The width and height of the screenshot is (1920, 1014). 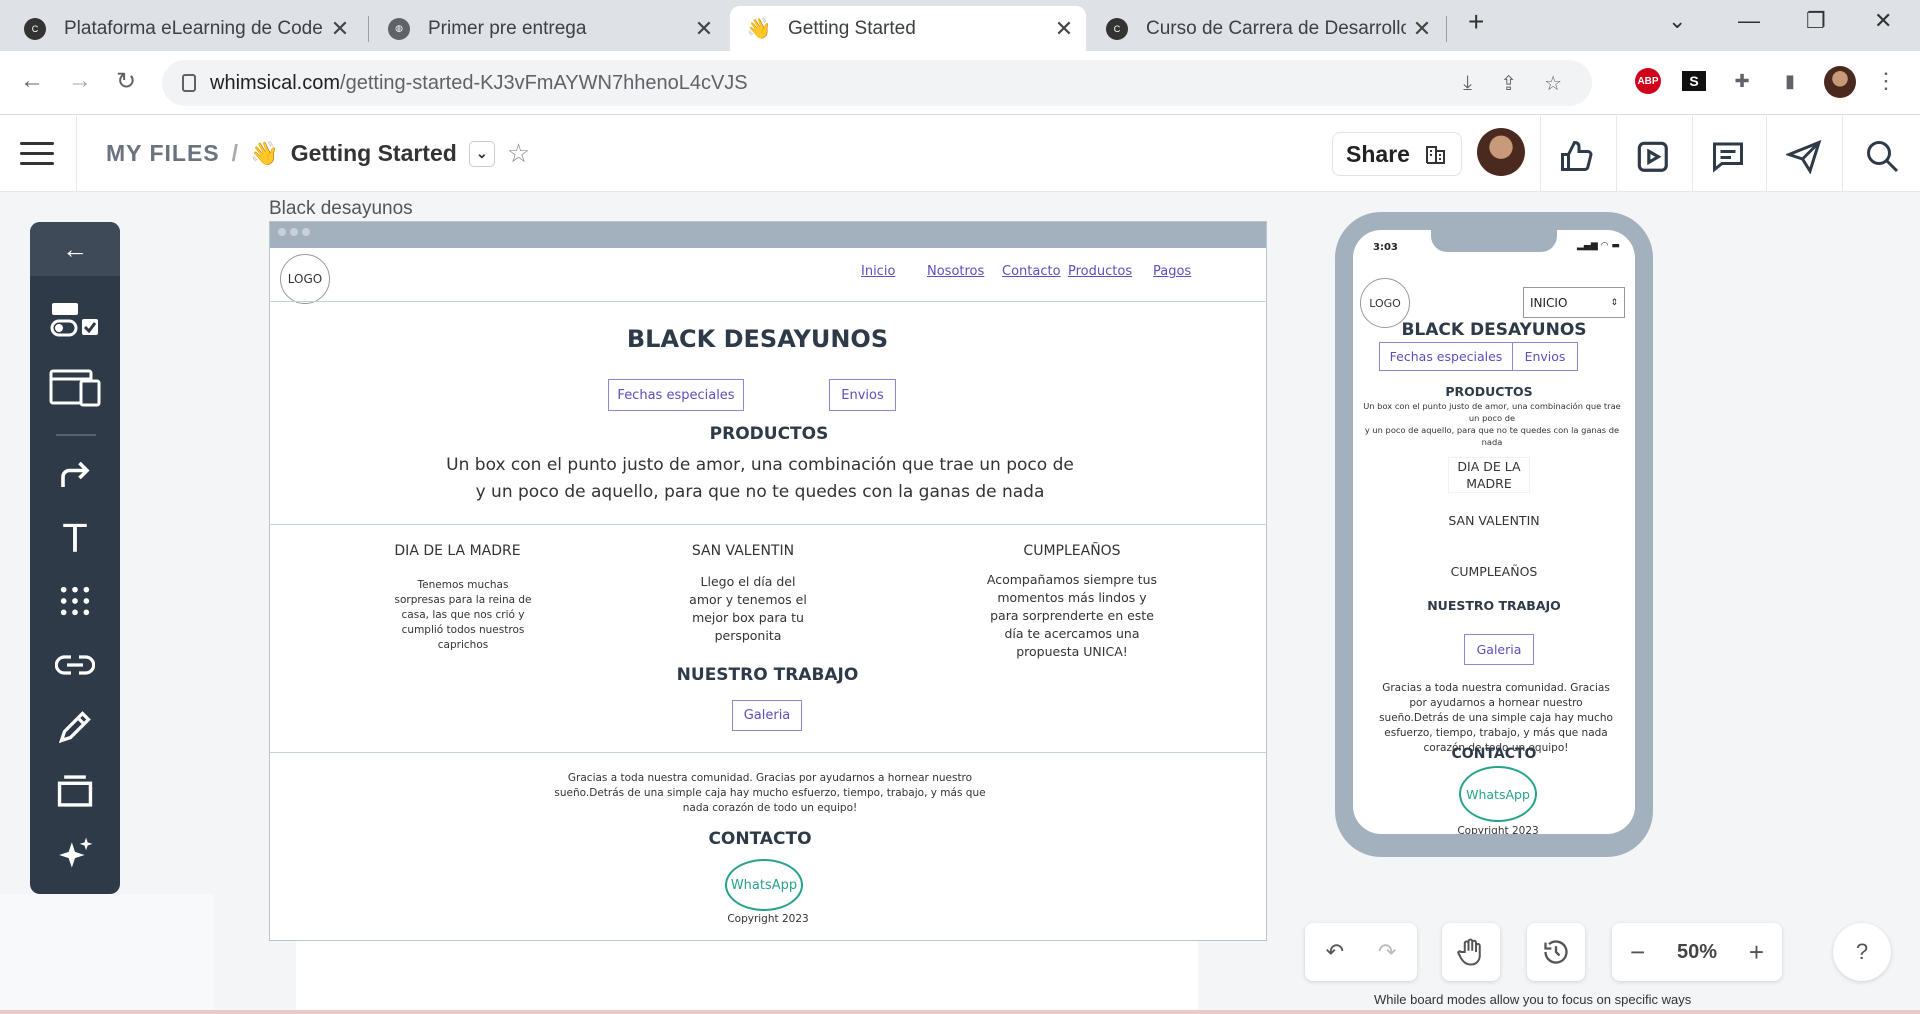 I want to click on wave-icon: 👋, so click(x=759, y=29).